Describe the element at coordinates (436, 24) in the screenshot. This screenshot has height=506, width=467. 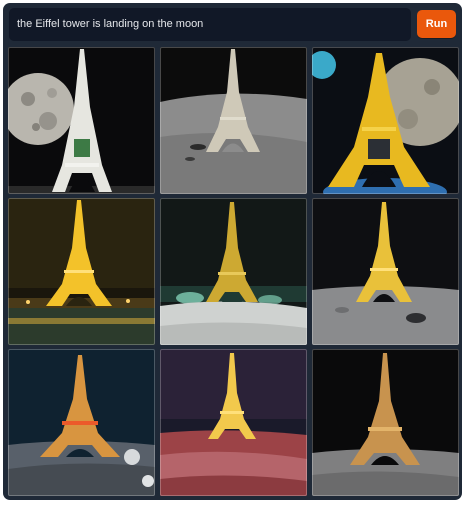
I see `run-button: Run` at that location.